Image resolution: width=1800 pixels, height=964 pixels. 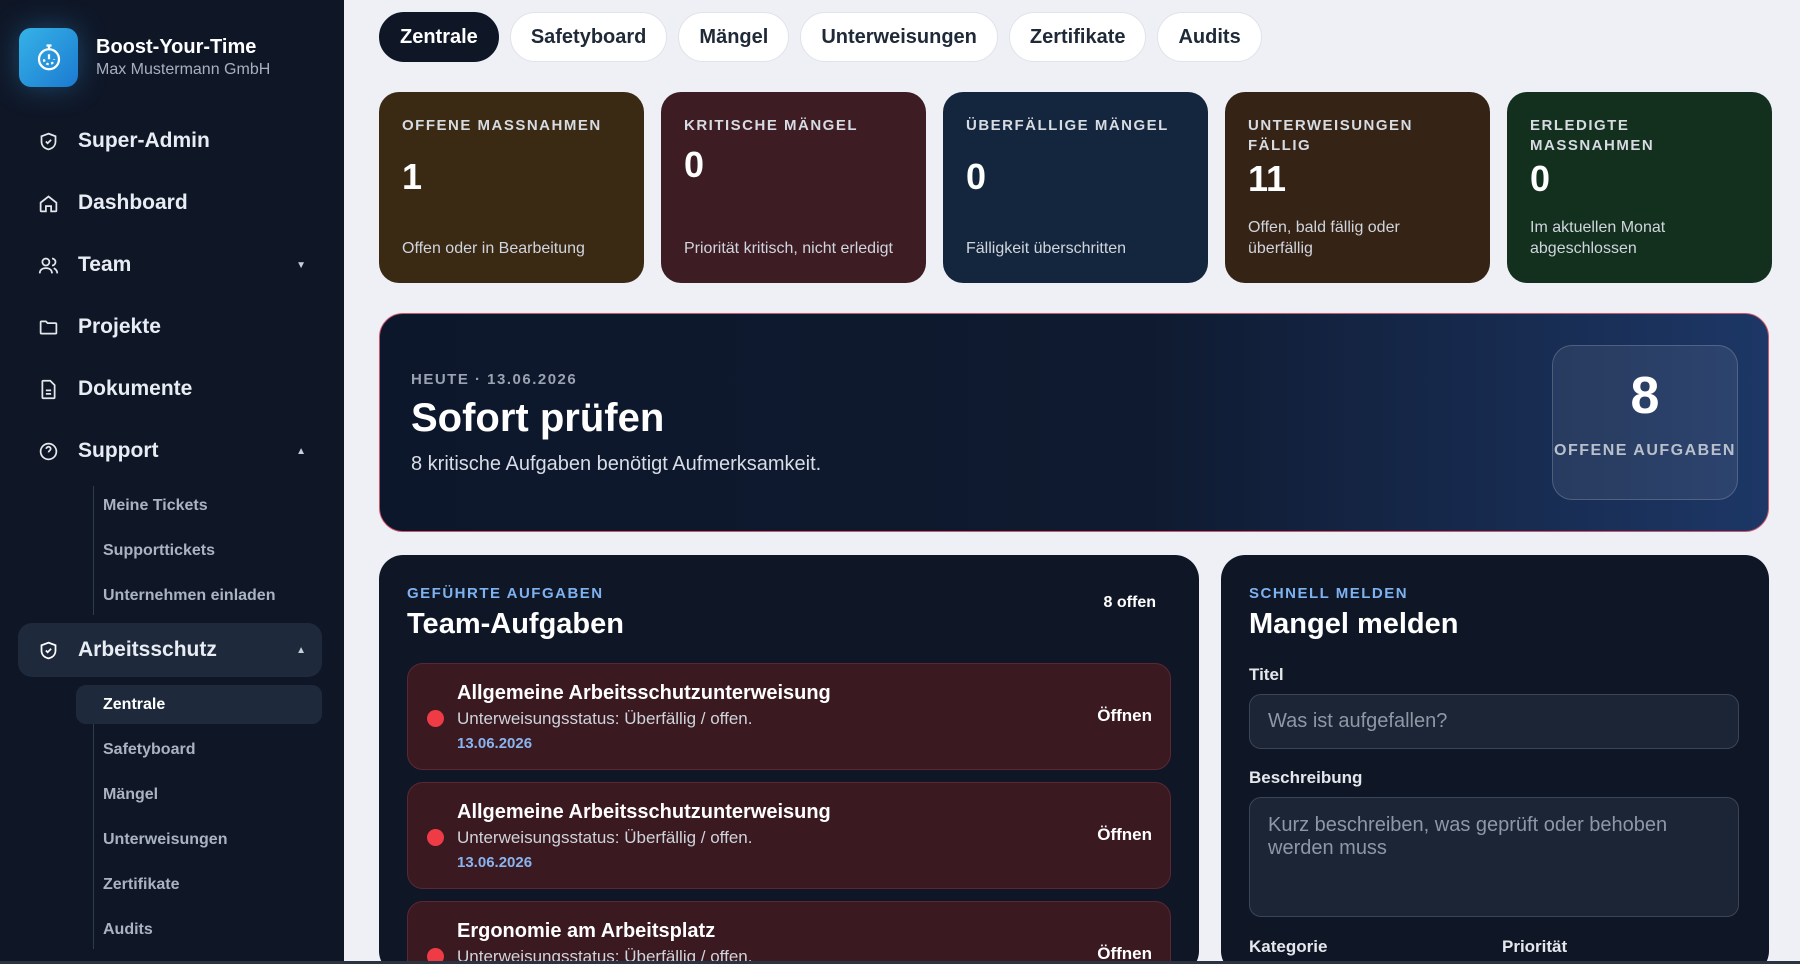 I want to click on sidebar-item-projekte: Projekte, so click(x=170, y=327).